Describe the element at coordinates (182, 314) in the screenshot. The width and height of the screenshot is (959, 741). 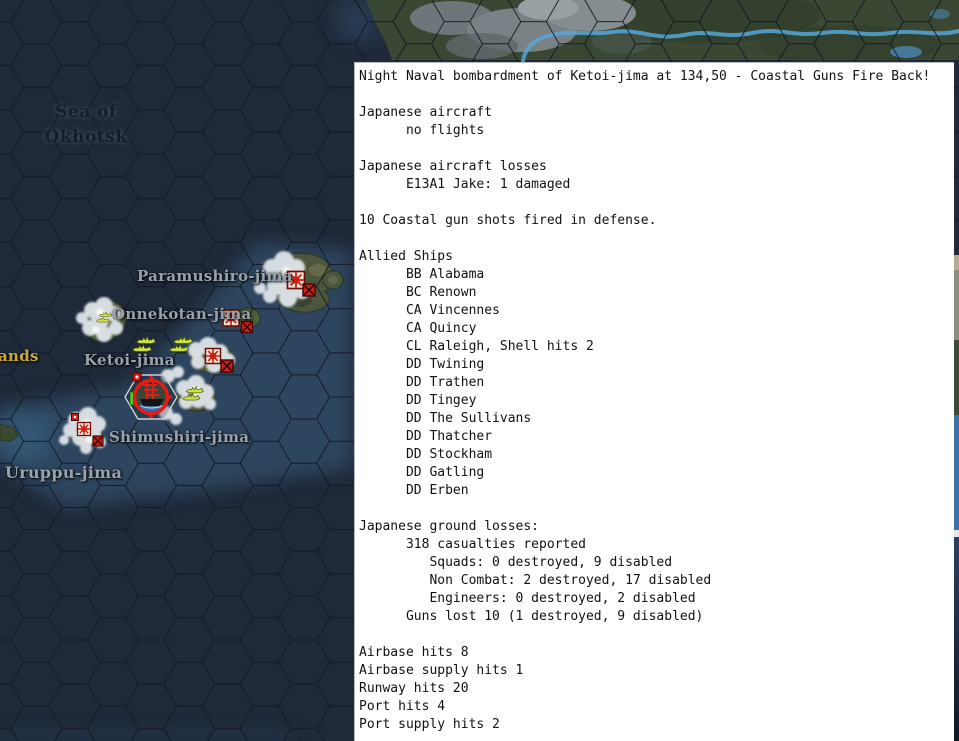
I see `label-onnekotan-jima: Onnekotan-jima` at that location.